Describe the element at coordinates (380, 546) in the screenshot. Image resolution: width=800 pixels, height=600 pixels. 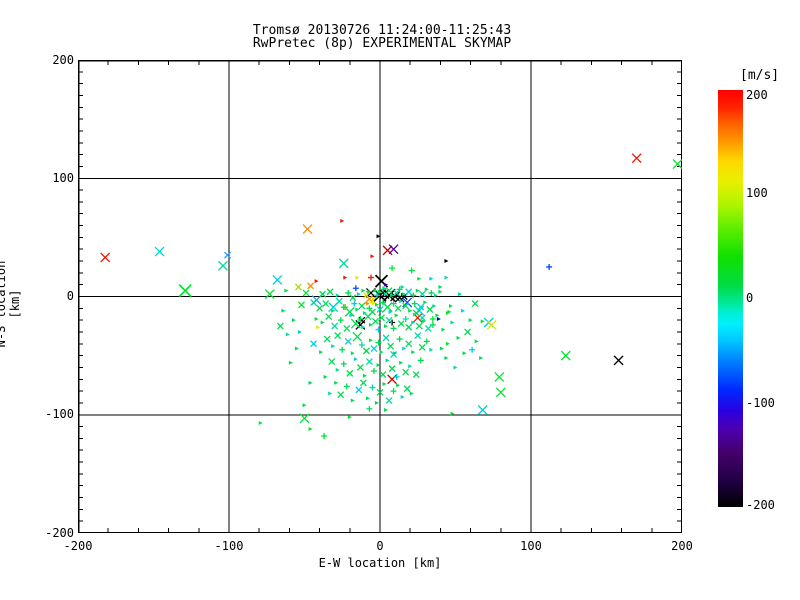
I see `x-tick-label: 0` at that location.